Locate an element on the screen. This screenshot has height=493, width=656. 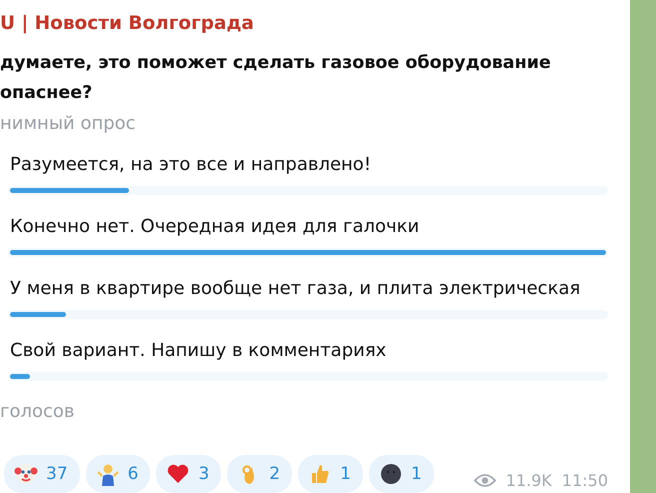
reaction-button: 6 is located at coordinates (118, 474).